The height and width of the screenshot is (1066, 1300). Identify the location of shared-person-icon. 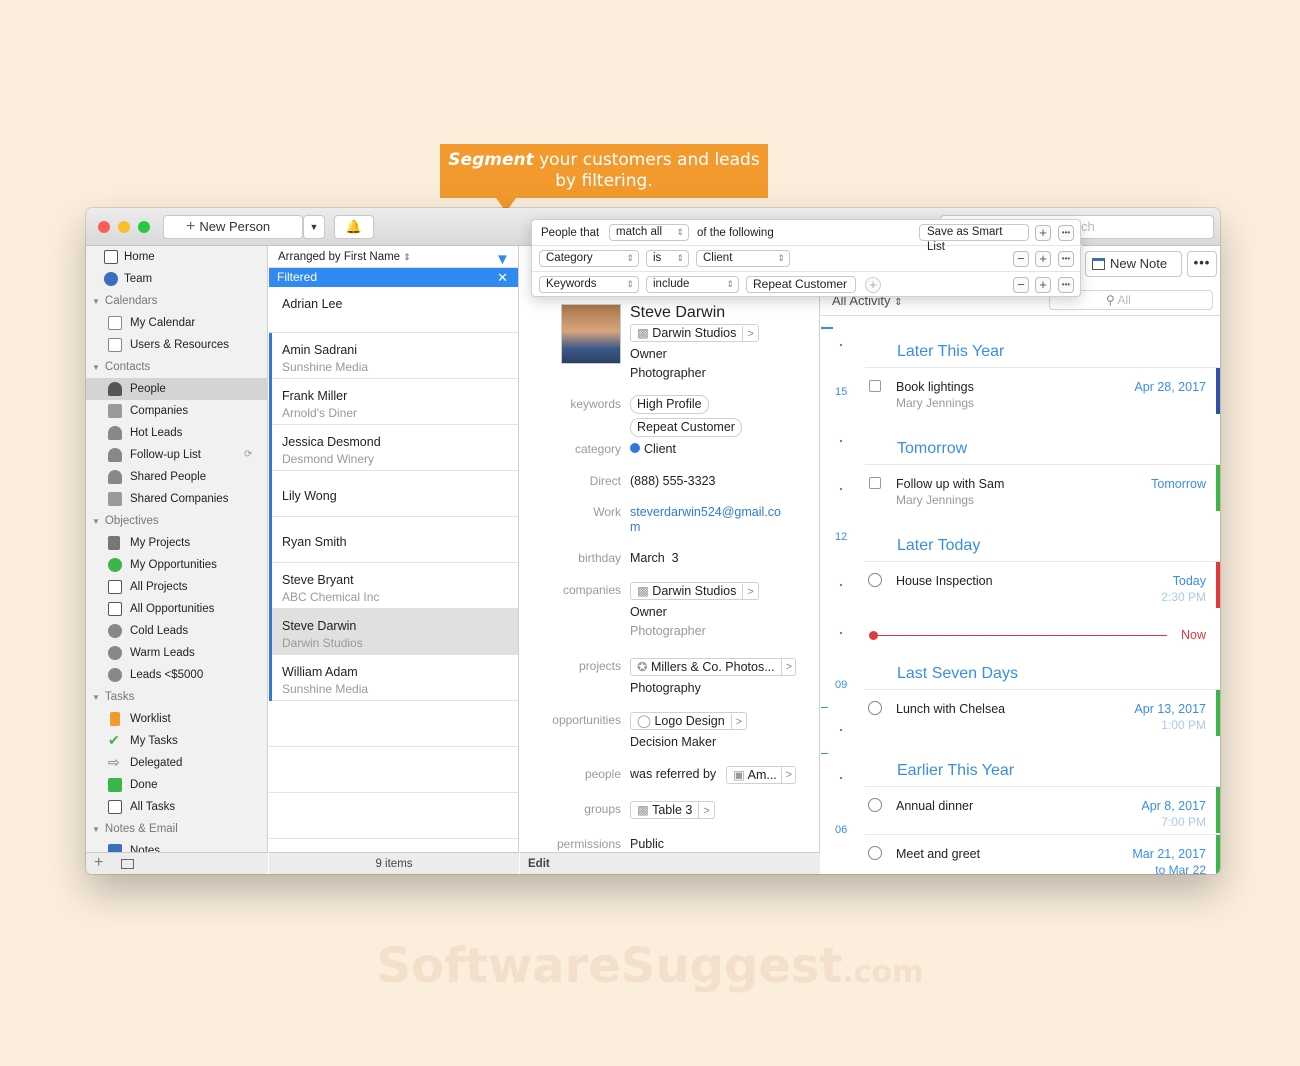
(115, 477).